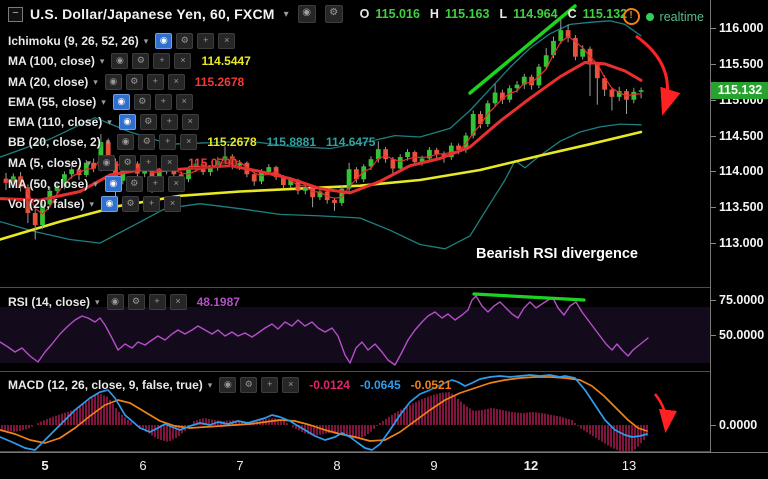  I want to click on symbol-title: U.S. Dollar/Japanese Yen, 60, FXCM, so click(152, 14).